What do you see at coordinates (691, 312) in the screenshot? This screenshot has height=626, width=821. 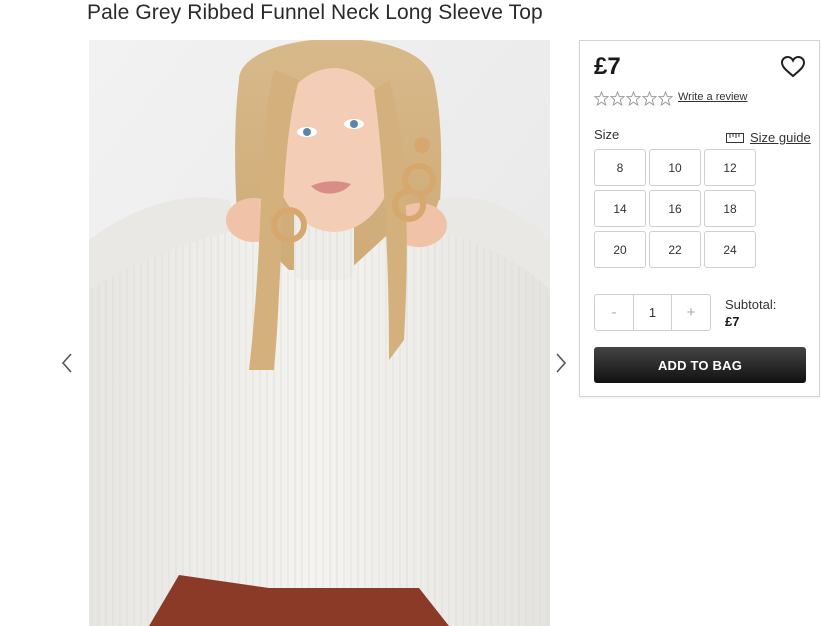 I see `quantity-increase-button: +` at bounding box center [691, 312].